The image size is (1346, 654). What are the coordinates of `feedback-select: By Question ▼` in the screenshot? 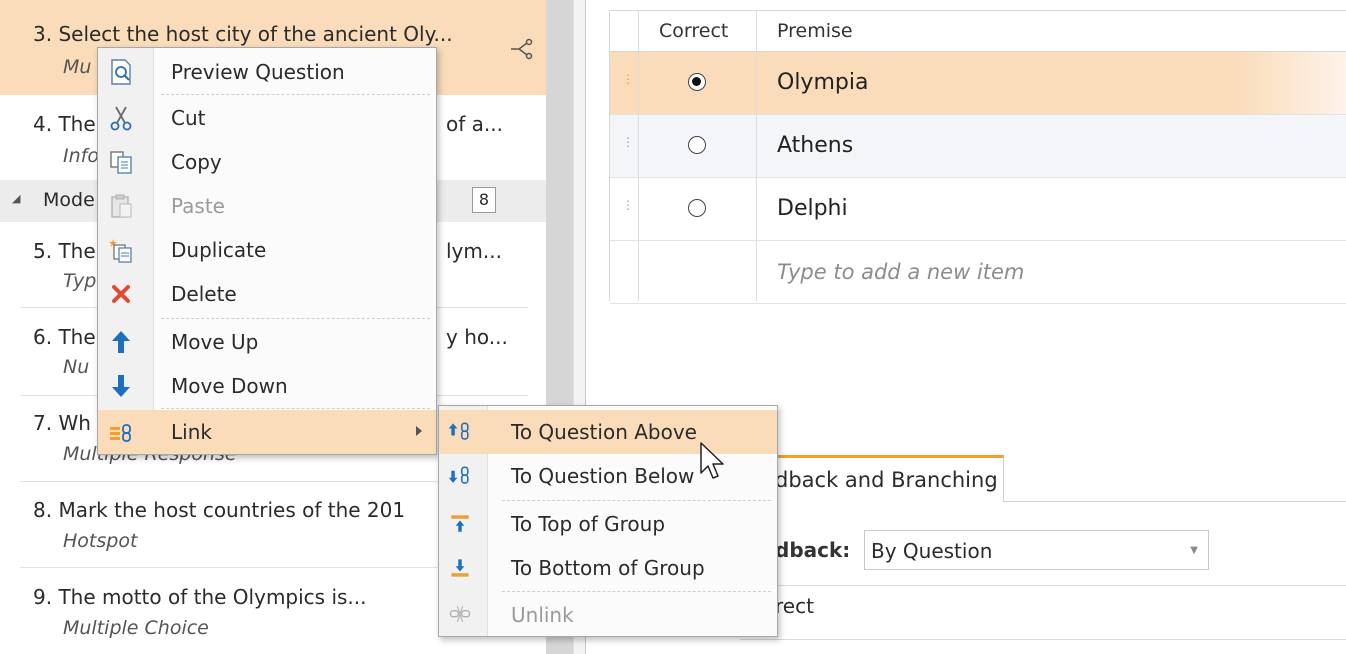 It's located at (1036, 550).